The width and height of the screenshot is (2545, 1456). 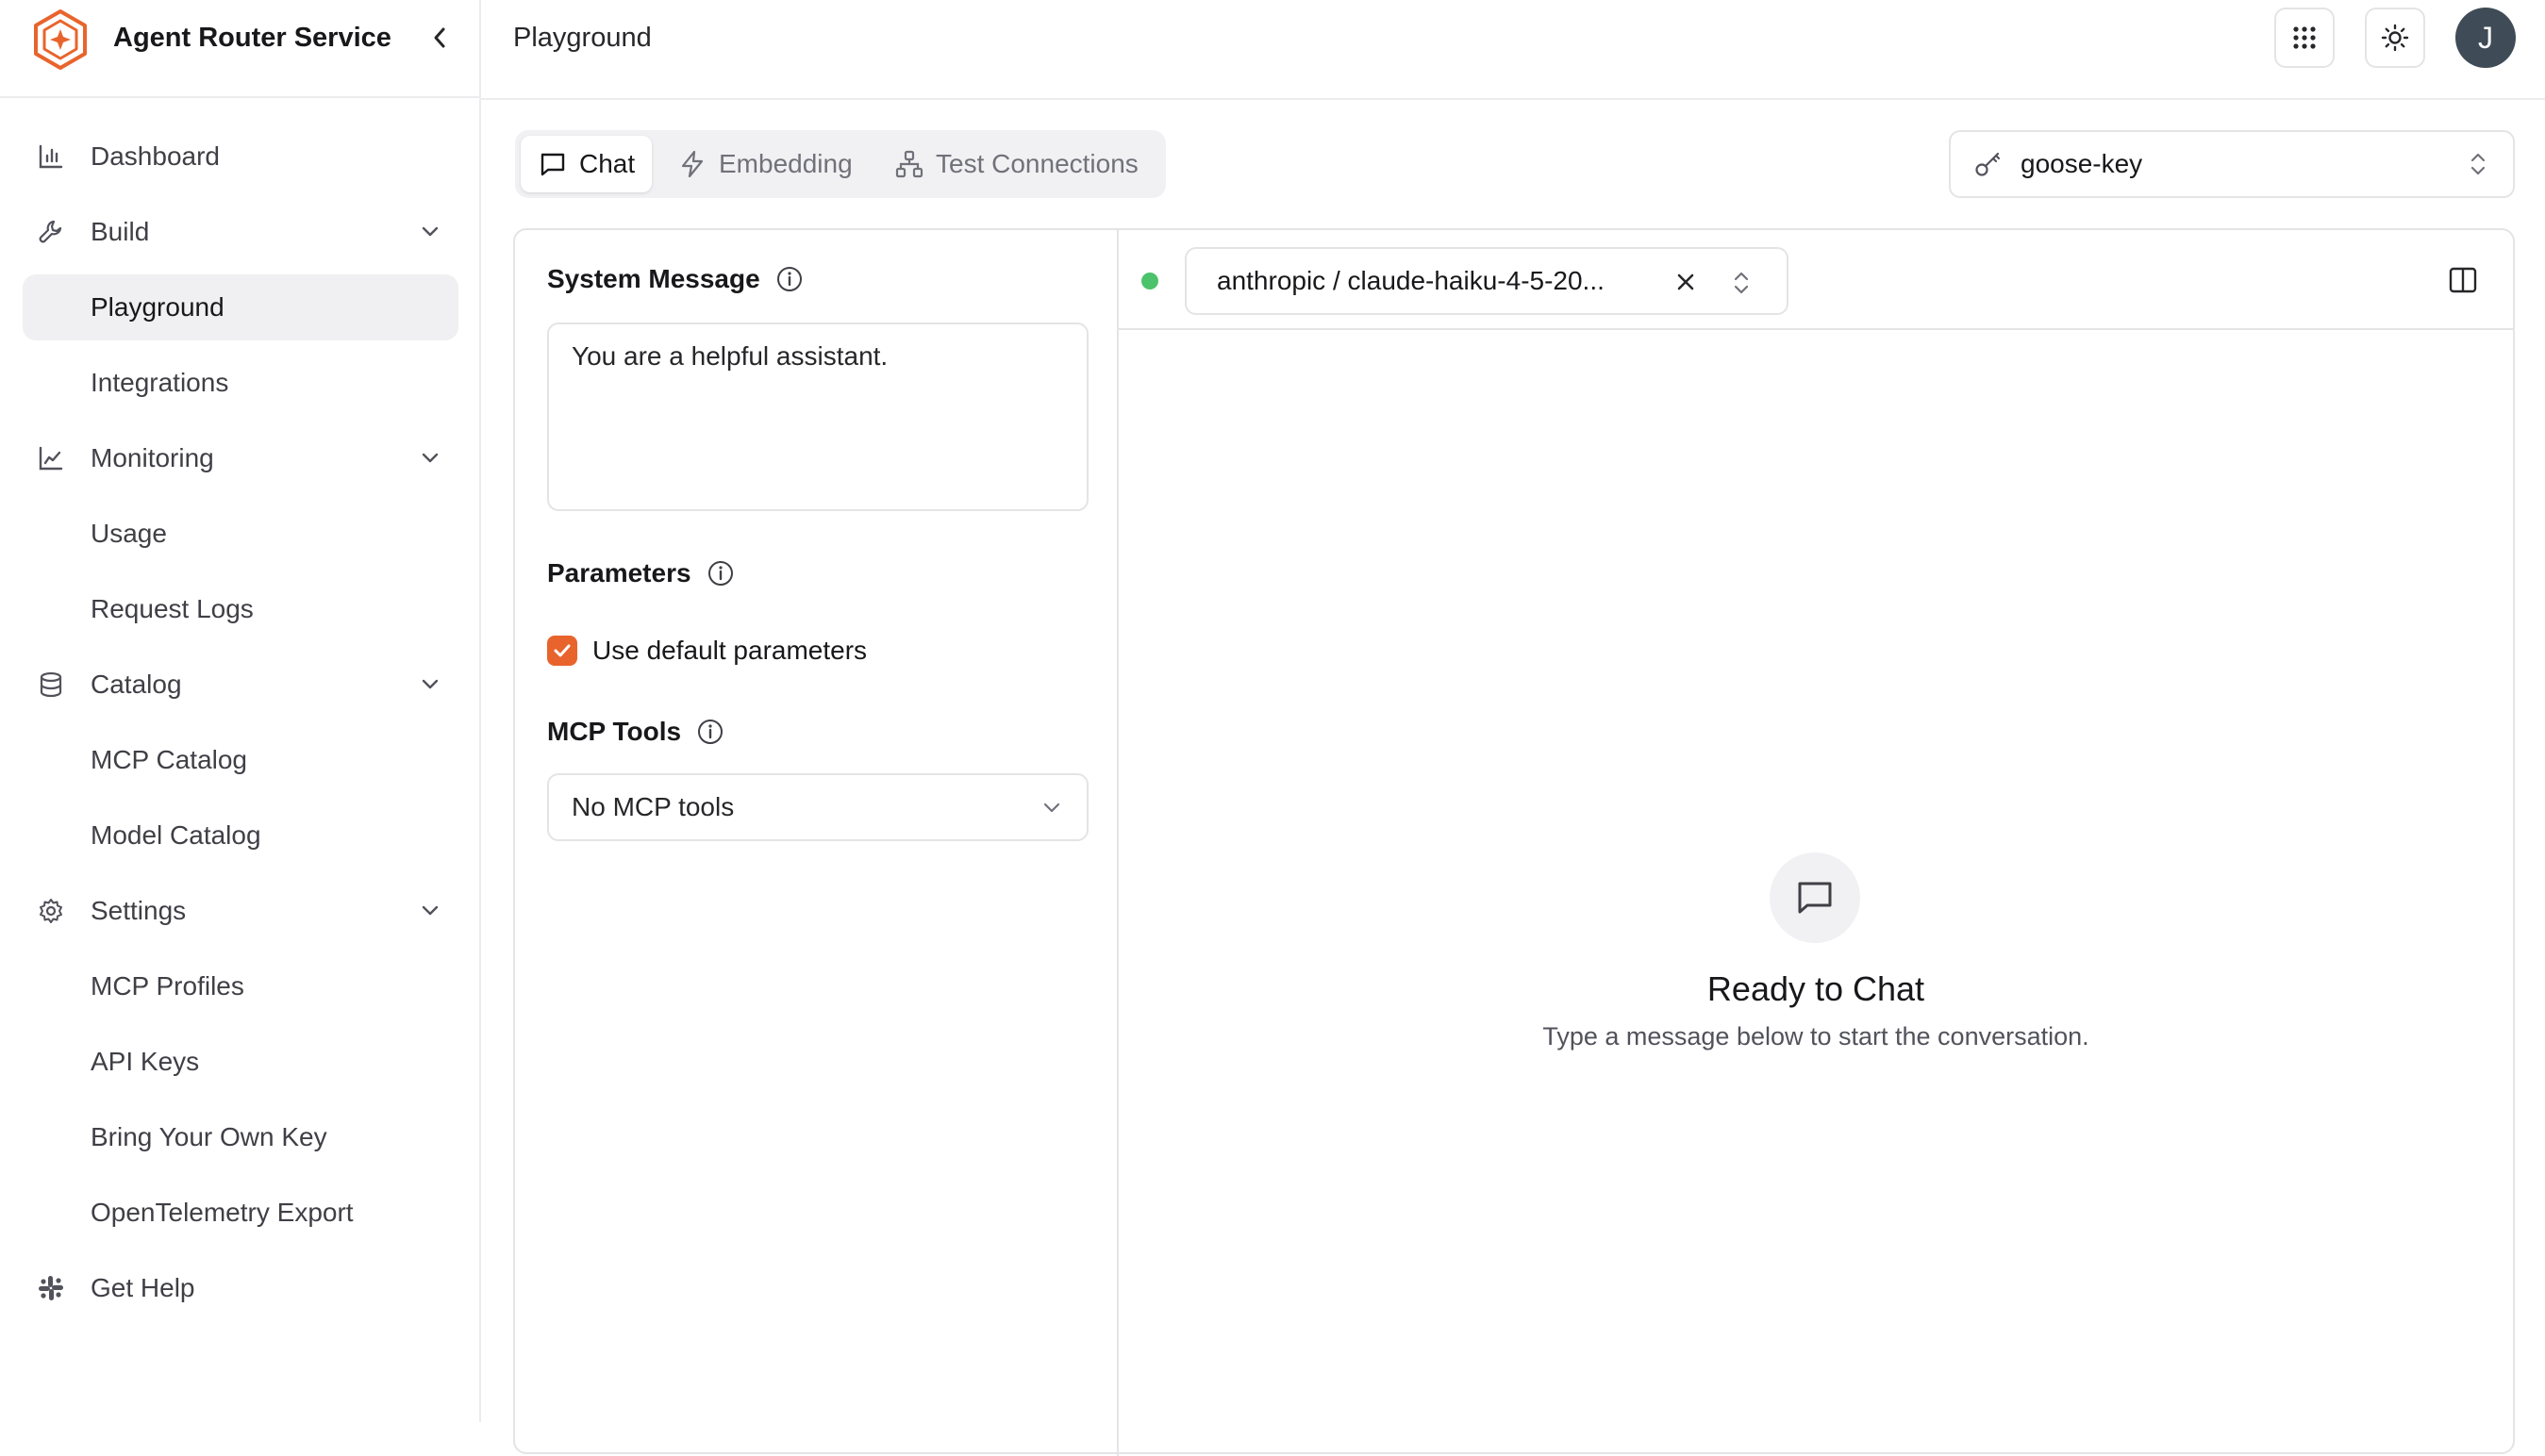 What do you see at coordinates (786, 164) in the screenshot?
I see `tab-label: Embedding` at bounding box center [786, 164].